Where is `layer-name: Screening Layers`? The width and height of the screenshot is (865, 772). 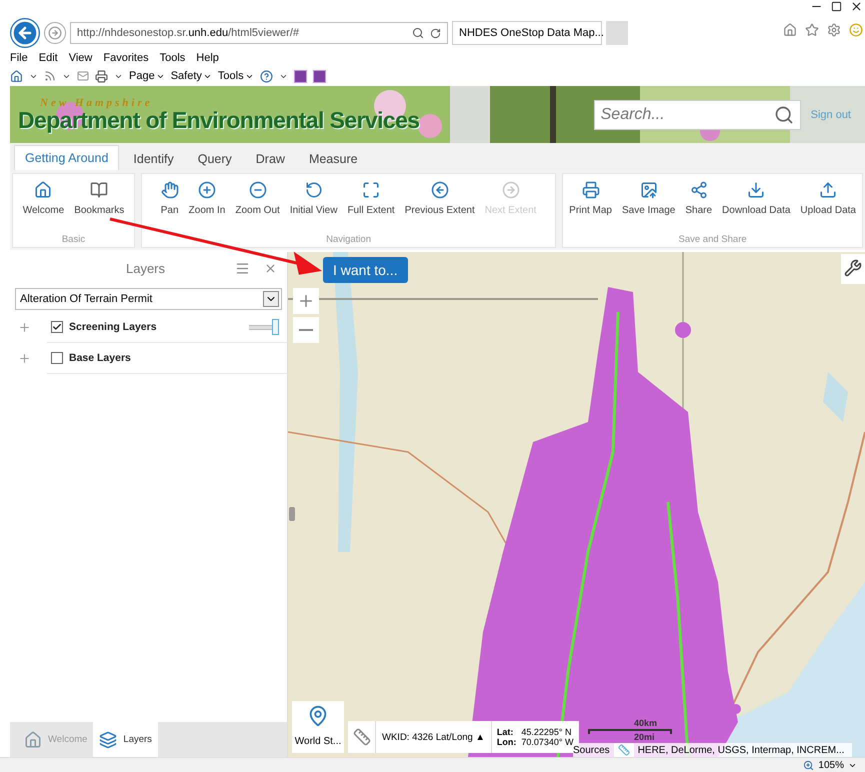 layer-name: Screening Layers is located at coordinates (113, 327).